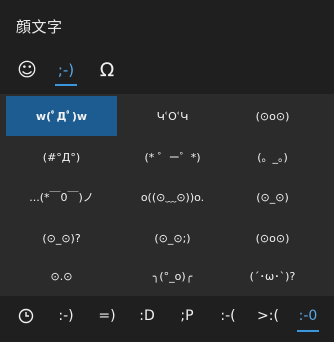 This screenshot has width=334, height=342. What do you see at coordinates (172, 157) in the screenshot?
I see `kaomoji-cell: (* ゜ー゜*)` at bounding box center [172, 157].